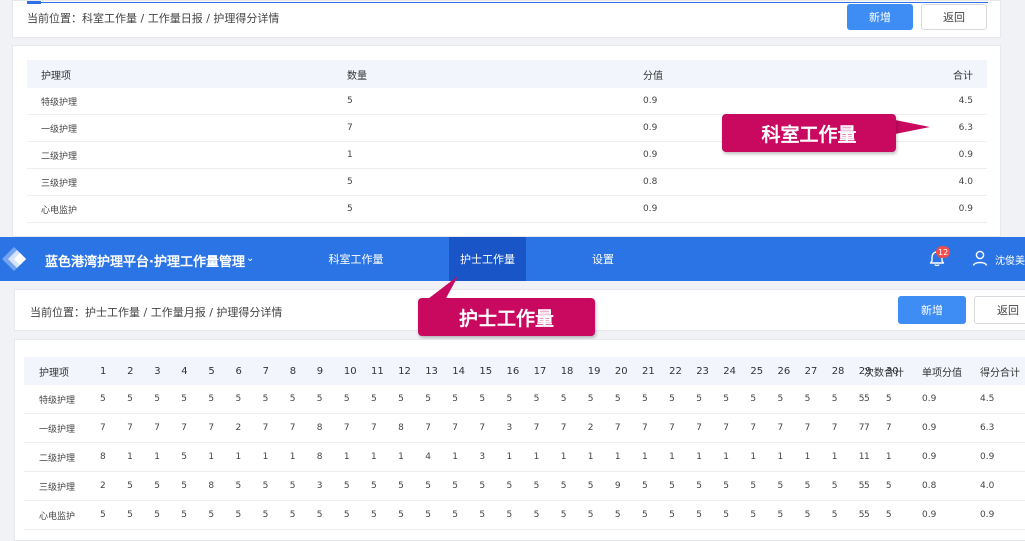  Describe the element at coordinates (867, 457) in the screenshot. I see `cell-summary: 1` at that location.